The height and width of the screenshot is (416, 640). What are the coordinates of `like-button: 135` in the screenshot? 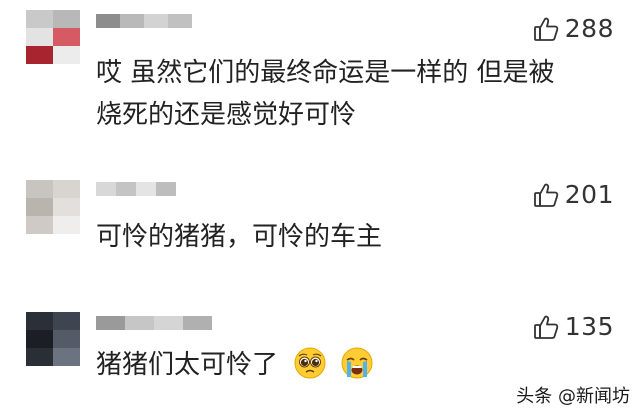 It's located at (573, 326).